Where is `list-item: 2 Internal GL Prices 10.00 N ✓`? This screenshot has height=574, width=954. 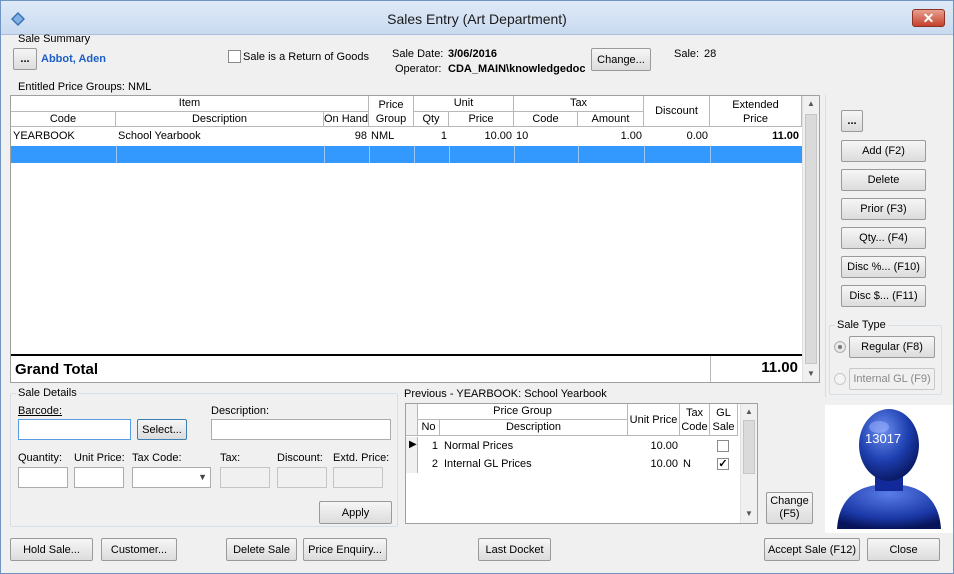
list-item: 2 Internal GL Prices 10.00 N ✓ is located at coordinates (572, 464).